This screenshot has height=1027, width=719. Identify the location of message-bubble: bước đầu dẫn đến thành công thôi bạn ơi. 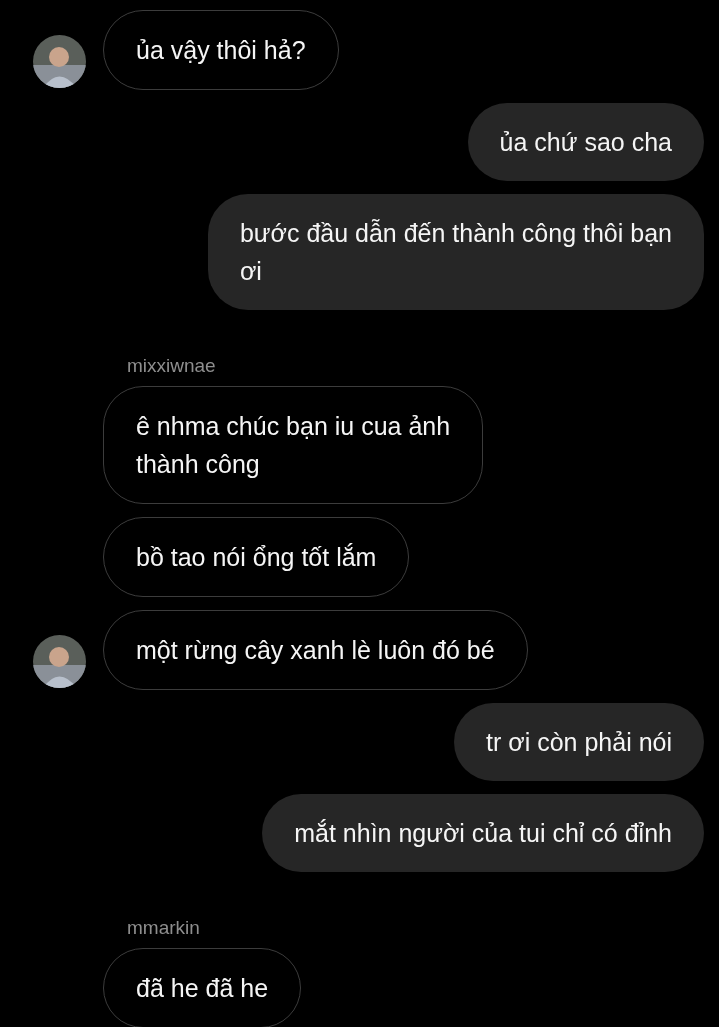
(455, 252).